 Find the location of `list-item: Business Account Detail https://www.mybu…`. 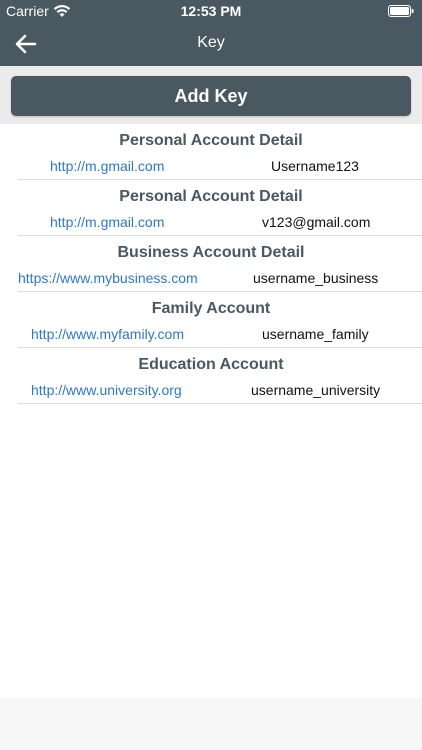

list-item: Business Account Detail https://www.mybu… is located at coordinates (220, 264).